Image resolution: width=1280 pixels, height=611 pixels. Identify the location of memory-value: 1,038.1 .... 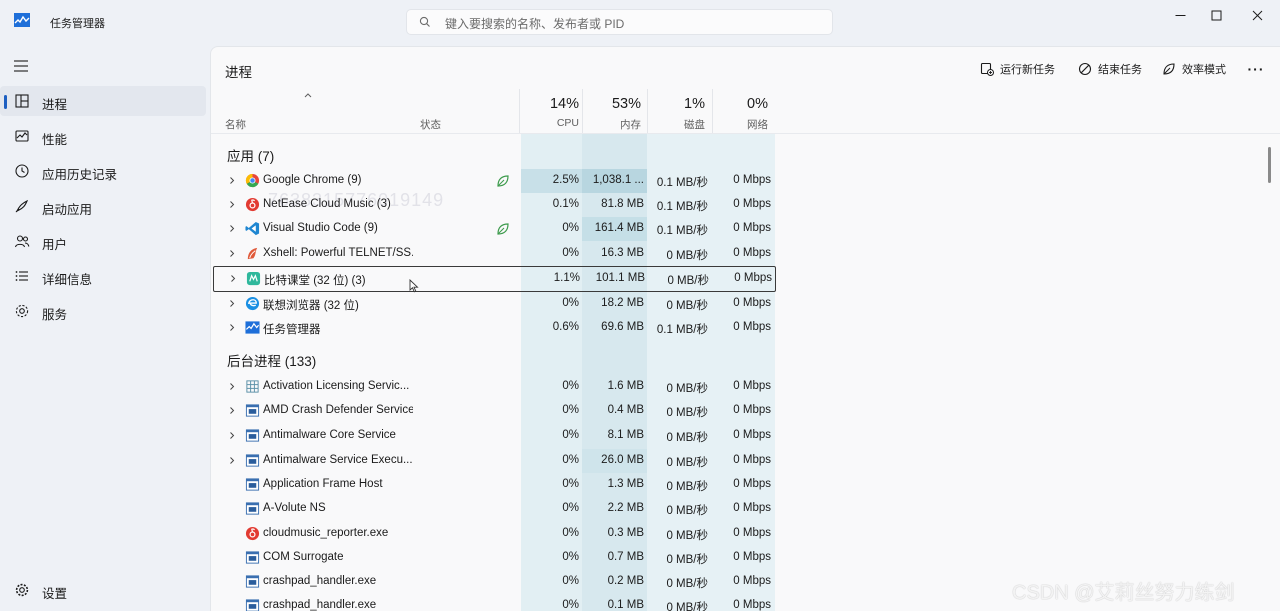
(618, 180).